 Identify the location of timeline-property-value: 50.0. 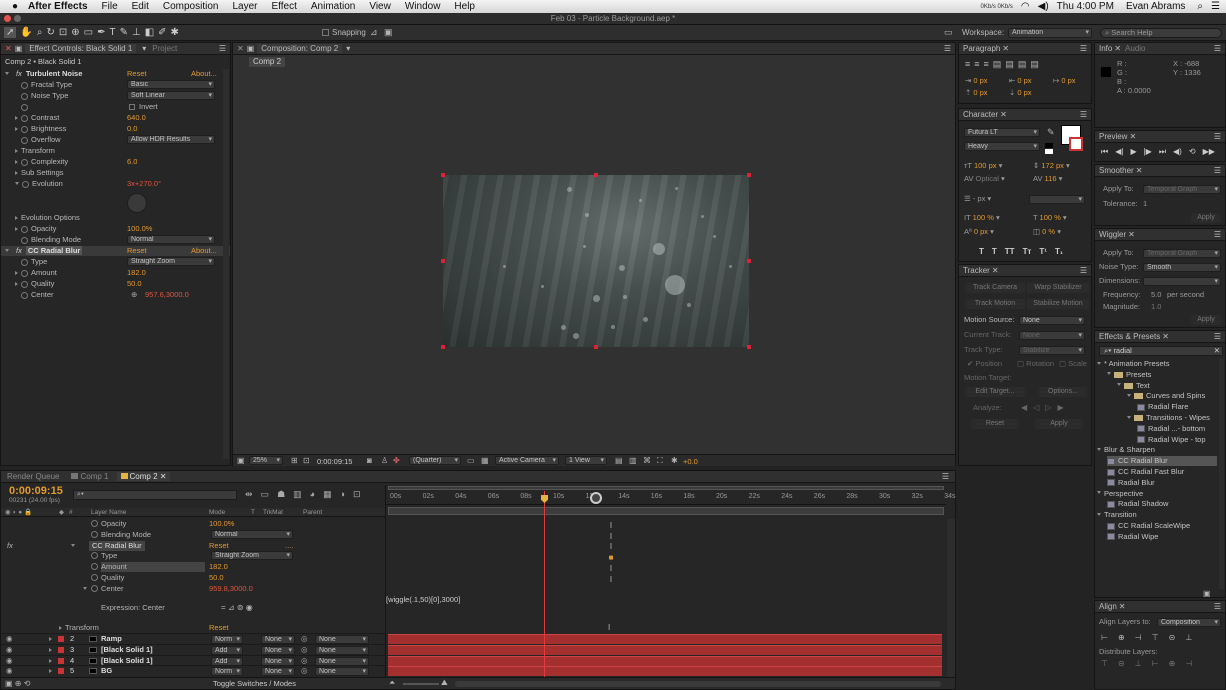
(216, 578).